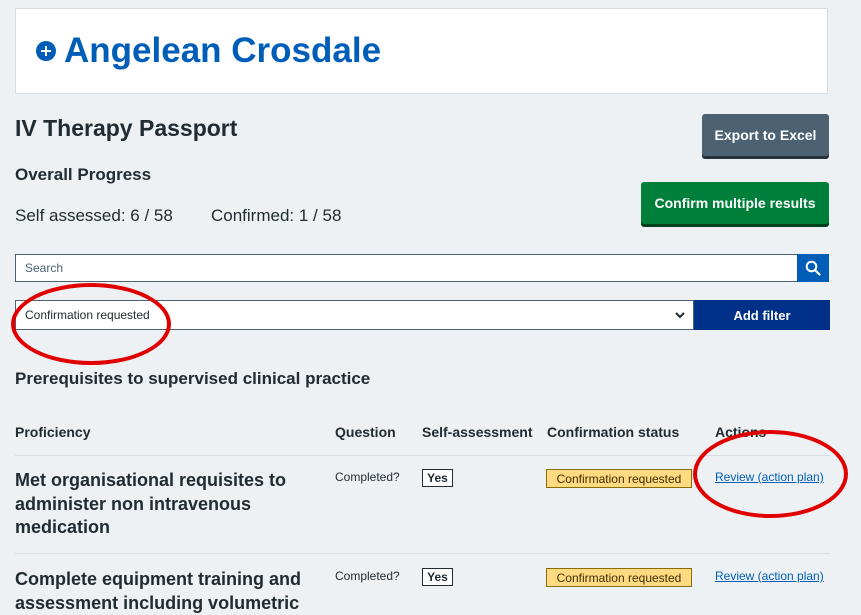  I want to click on search-button, so click(813, 268).